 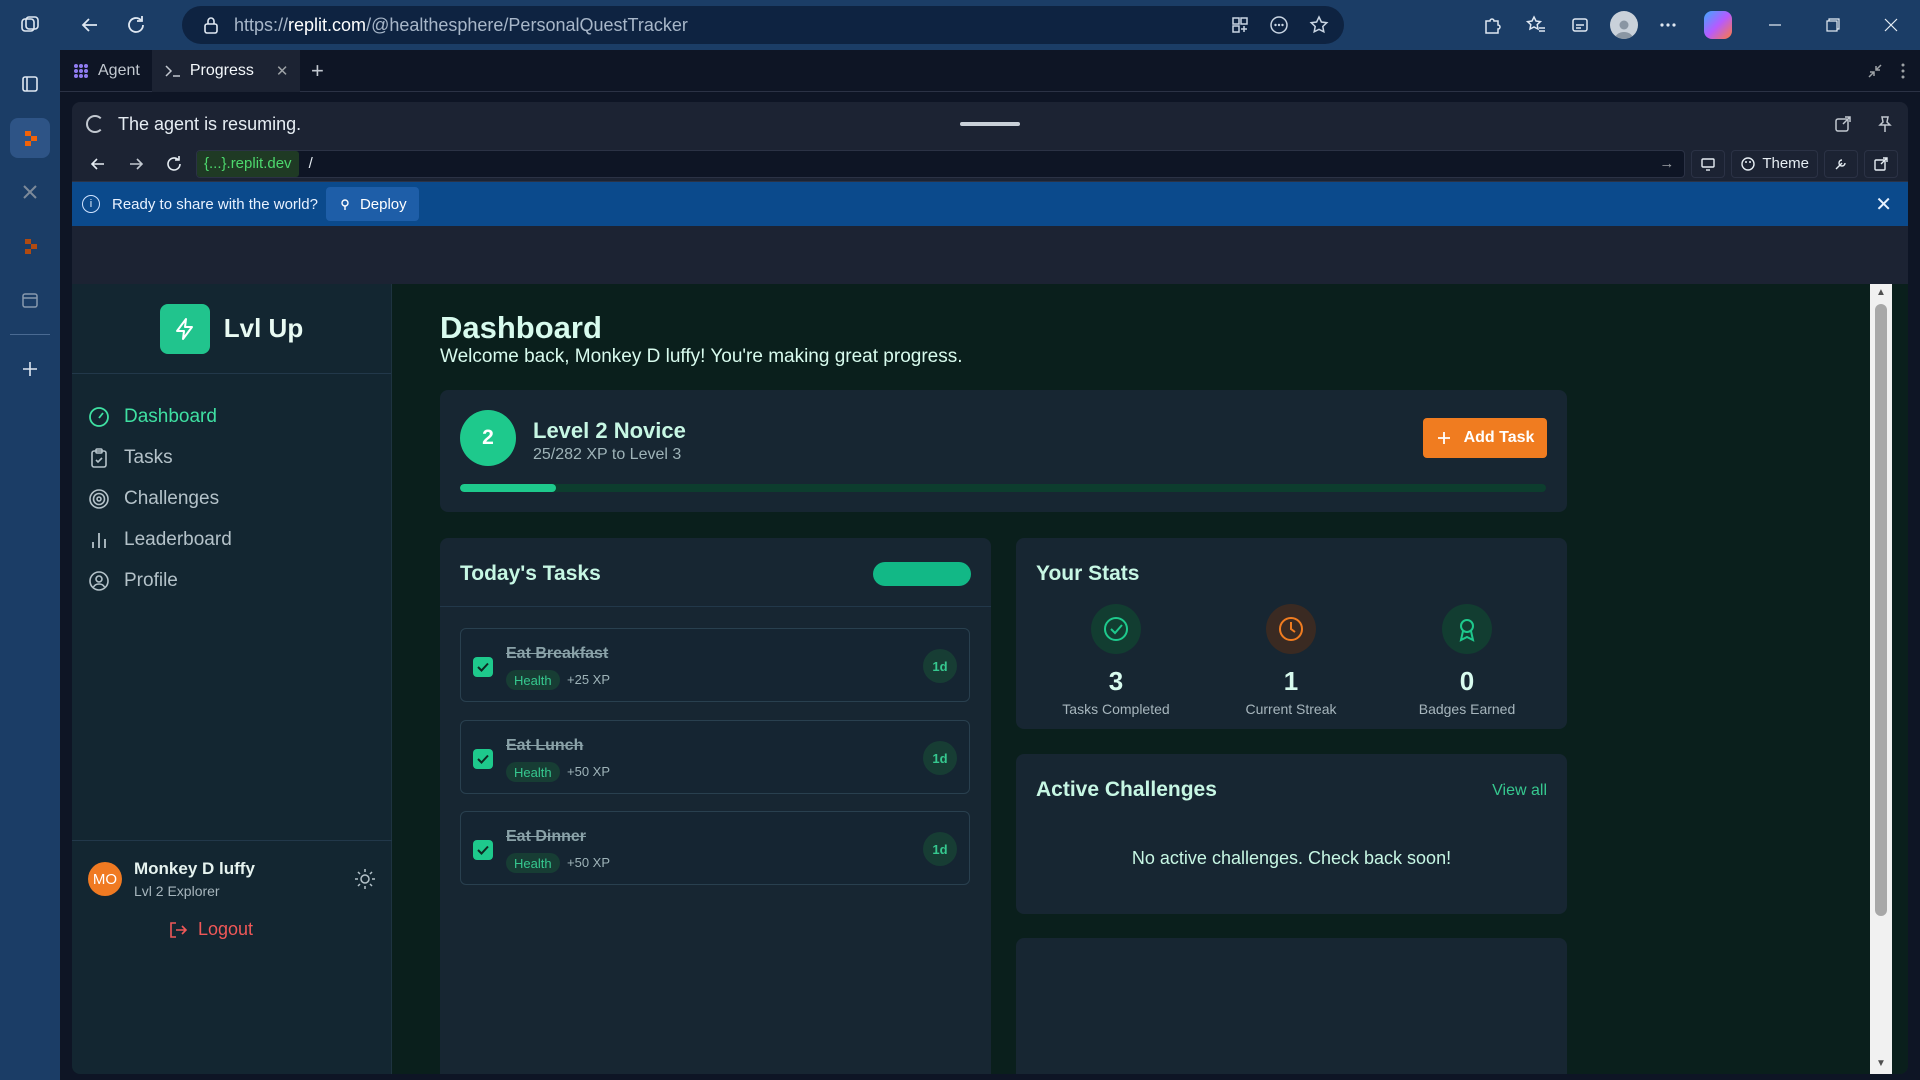 I want to click on device-preview-button, so click(x=1708, y=163).